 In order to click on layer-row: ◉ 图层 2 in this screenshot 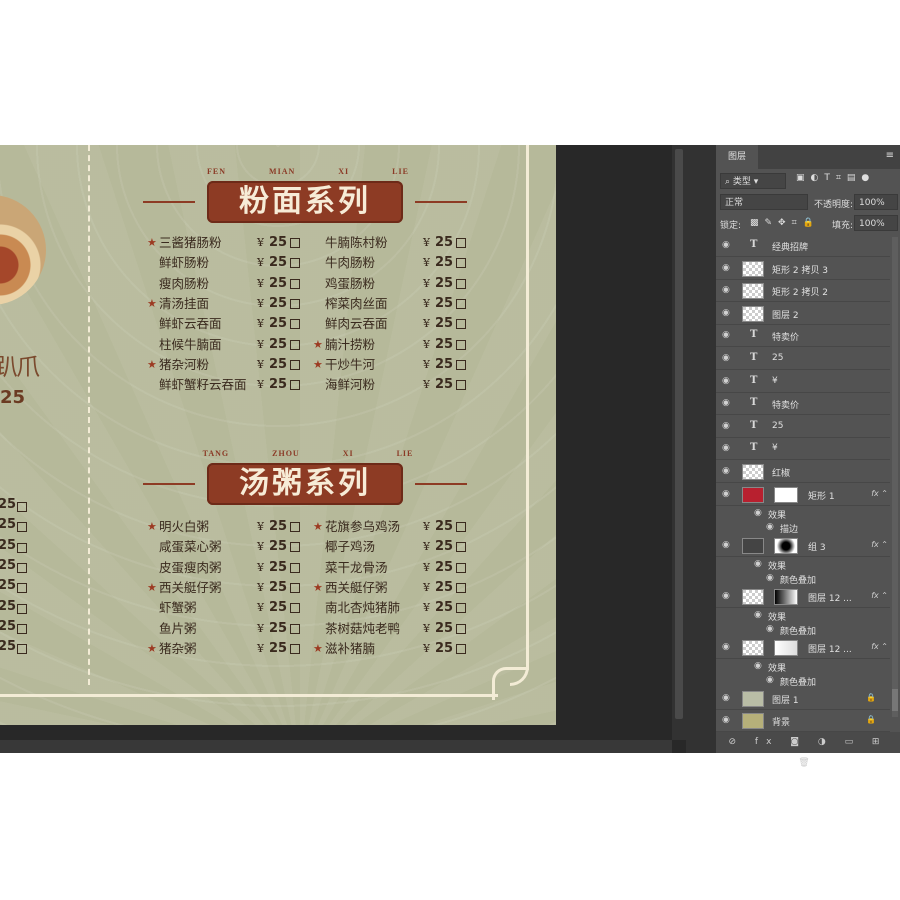, I will do `click(803, 314)`.